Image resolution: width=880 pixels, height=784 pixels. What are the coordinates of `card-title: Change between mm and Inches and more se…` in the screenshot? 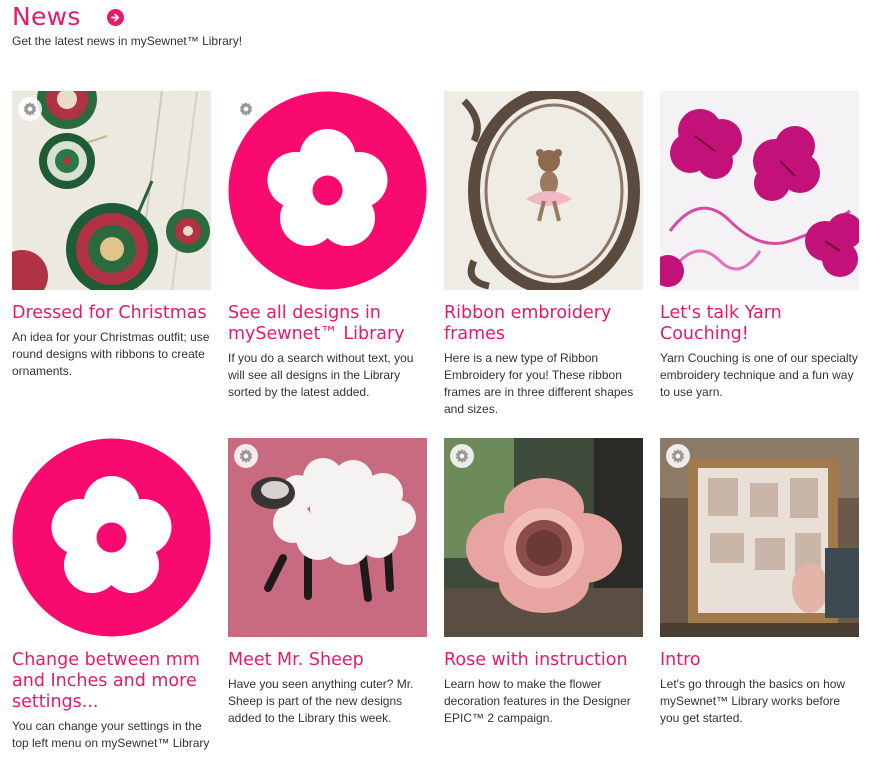 It's located at (111, 681).